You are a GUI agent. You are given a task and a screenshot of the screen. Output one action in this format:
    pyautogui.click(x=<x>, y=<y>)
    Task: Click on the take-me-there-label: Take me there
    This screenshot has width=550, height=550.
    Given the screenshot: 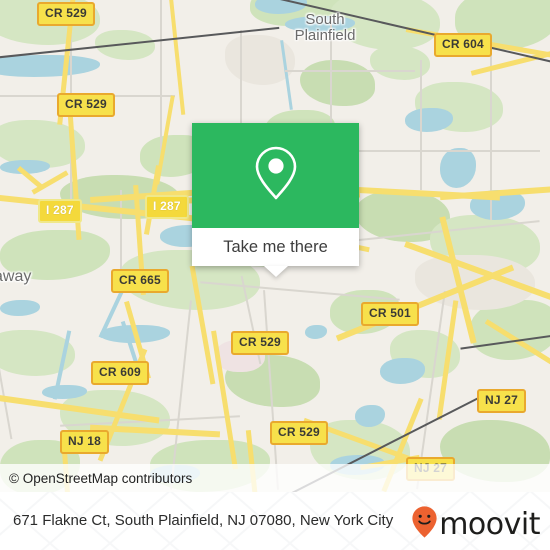 What is the action you would take?
    pyautogui.click(x=275, y=246)
    